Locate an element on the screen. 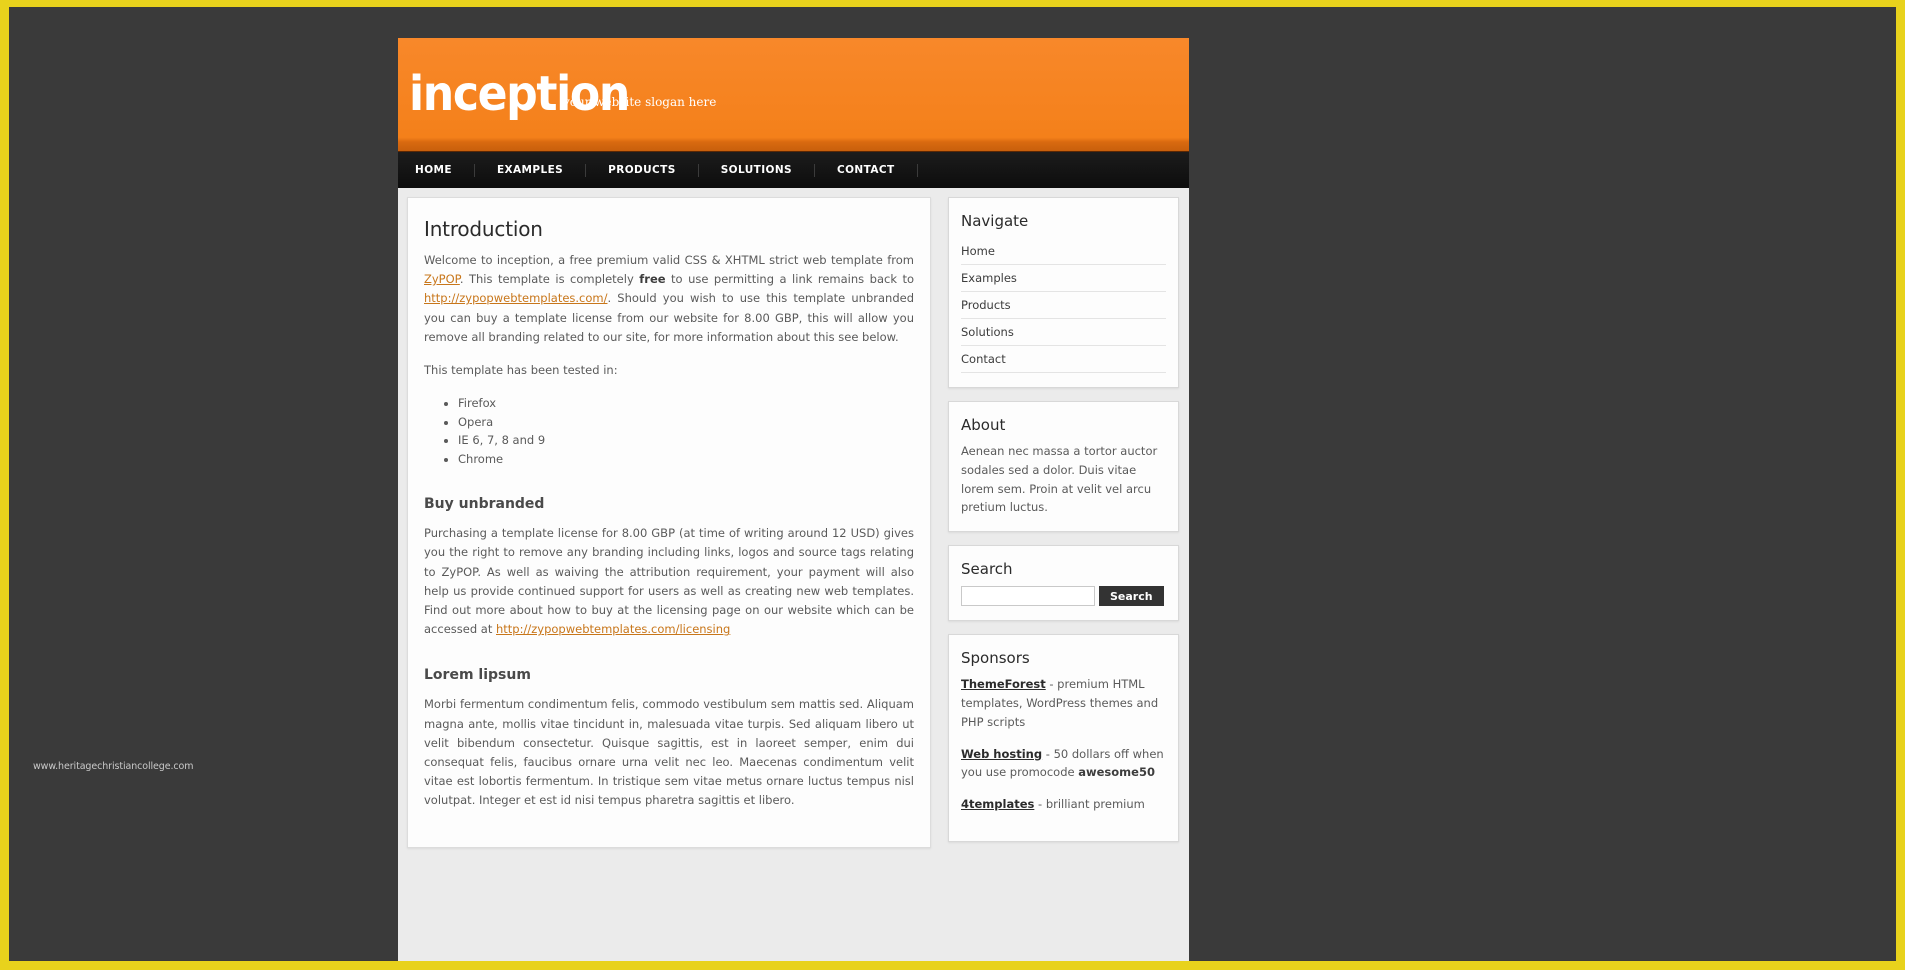 The image size is (1905, 970). nav-item-home: HOME is located at coordinates (441, 170).